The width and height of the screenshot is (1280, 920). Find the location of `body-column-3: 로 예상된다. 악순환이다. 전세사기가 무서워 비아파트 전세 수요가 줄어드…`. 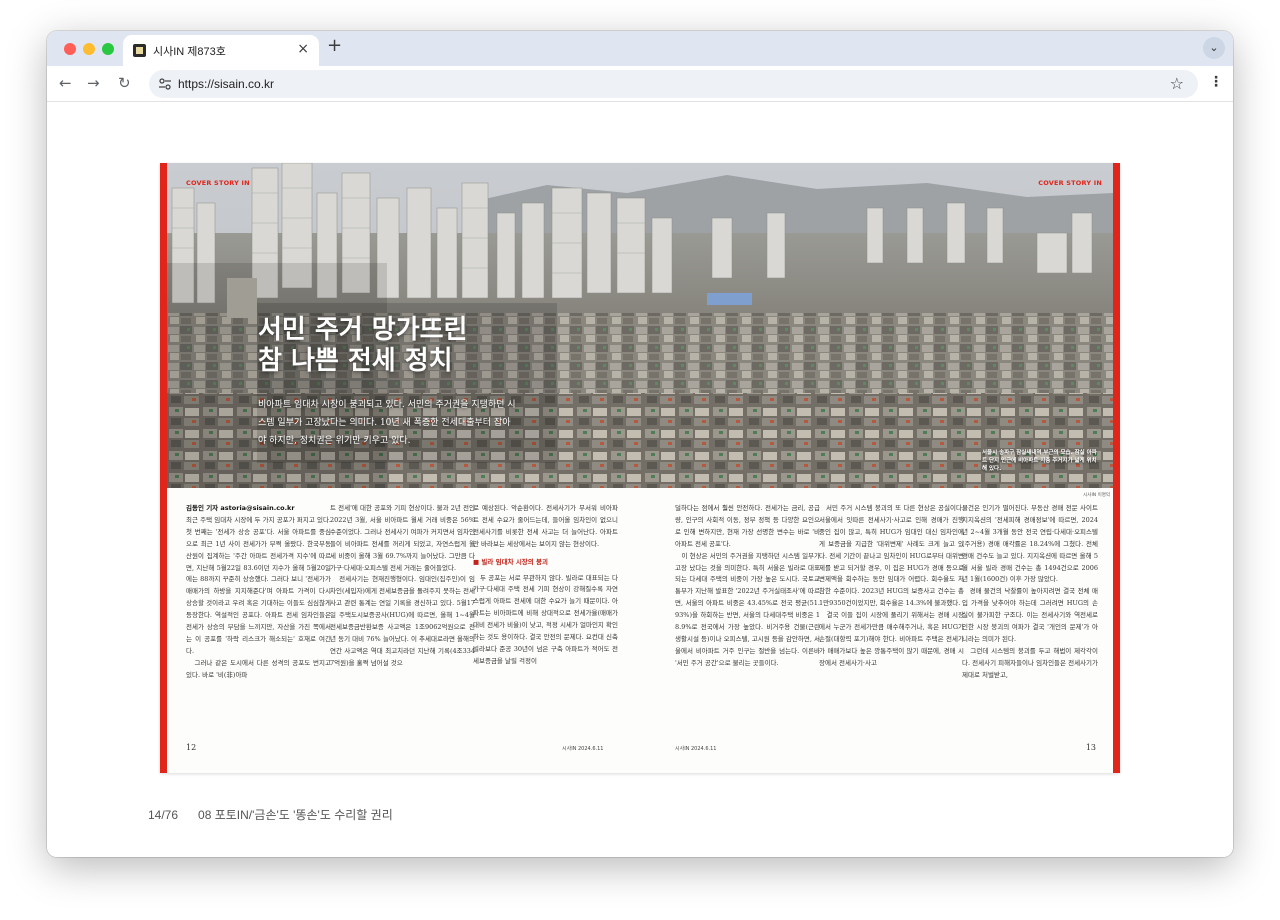

body-column-3: 로 예상된다. 악순환이다. 전세사기가 무서워 비아파트 전세 수요가 줄어드… is located at coordinates (545, 619).